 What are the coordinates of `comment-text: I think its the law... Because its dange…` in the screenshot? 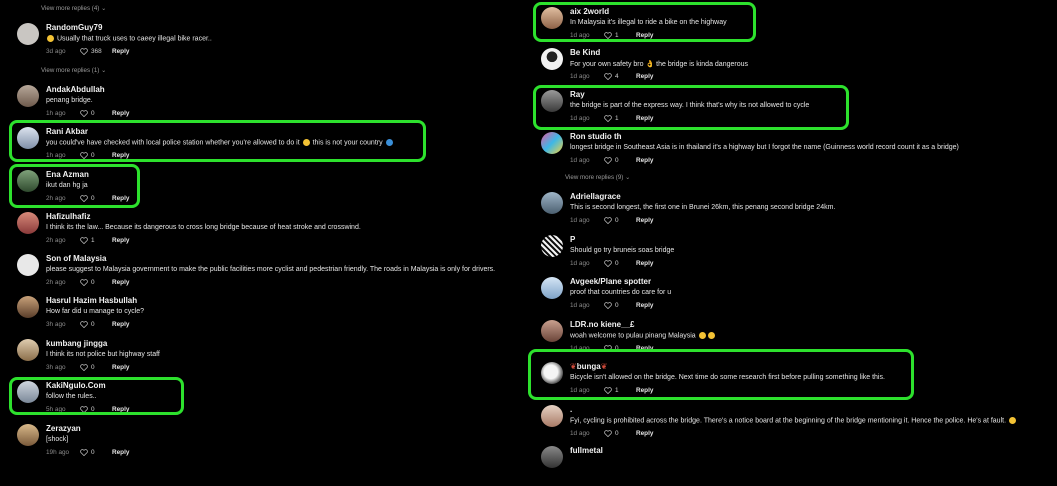 It's located at (203, 227).